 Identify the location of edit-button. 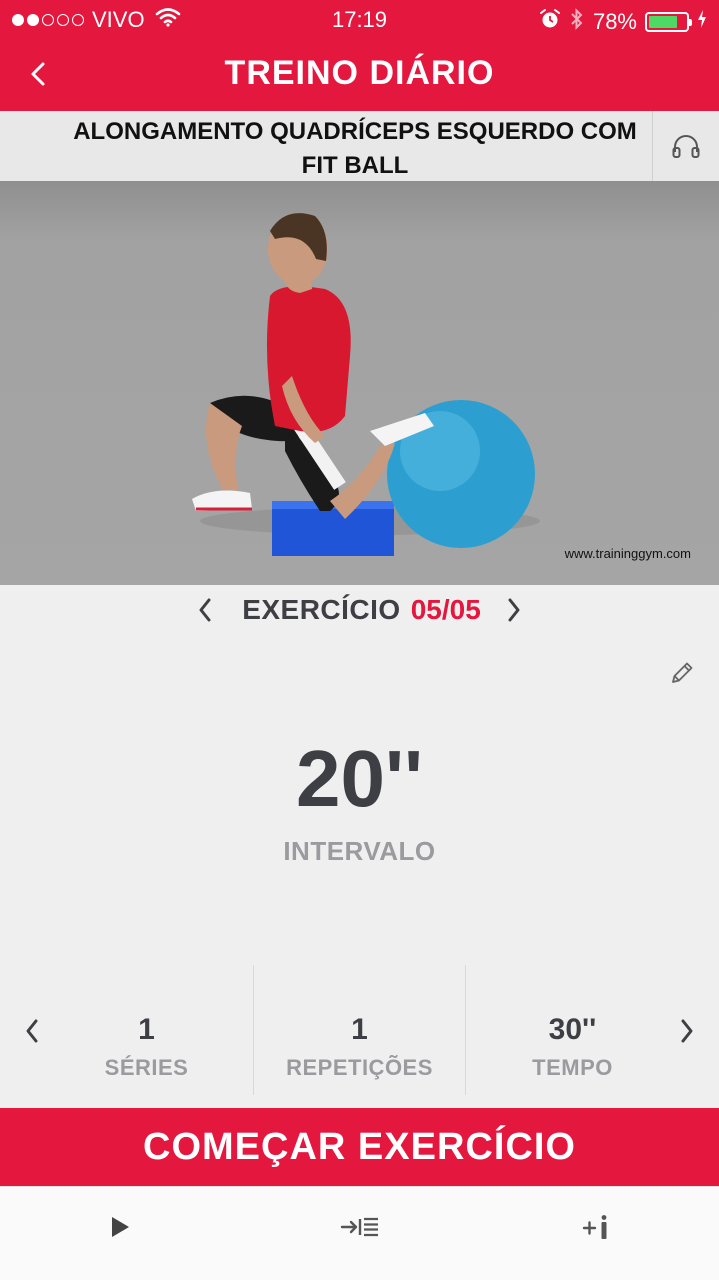
(682, 673).